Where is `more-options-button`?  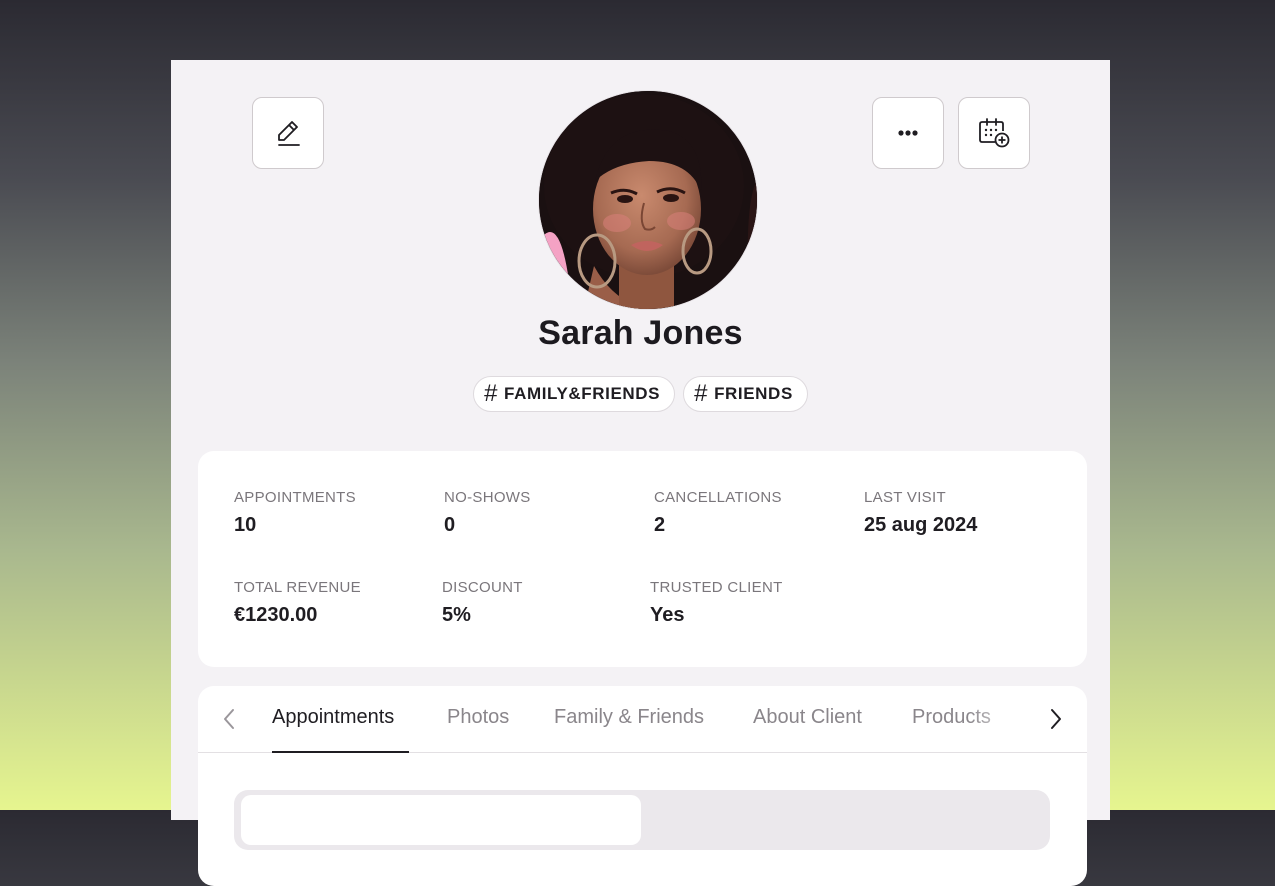 more-options-button is located at coordinates (908, 133).